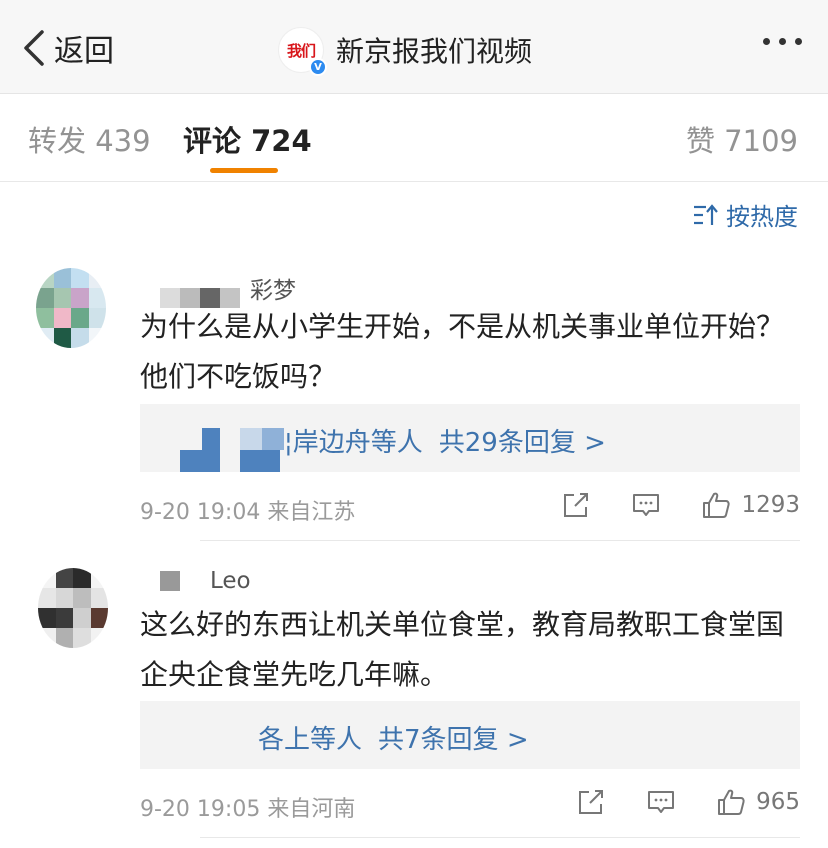 This screenshot has width=828, height=848. What do you see at coordinates (247, 139) in the screenshot?
I see `tab-comments: 评论 724` at bounding box center [247, 139].